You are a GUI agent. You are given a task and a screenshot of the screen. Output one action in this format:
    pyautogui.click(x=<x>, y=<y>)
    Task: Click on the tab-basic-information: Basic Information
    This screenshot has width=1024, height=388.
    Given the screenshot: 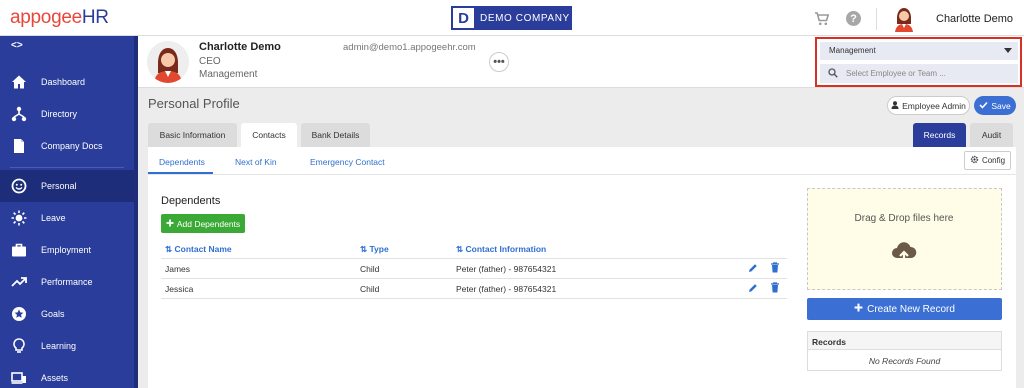 What is the action you would take?
    pyautogui.click(x=192, y=135)
    